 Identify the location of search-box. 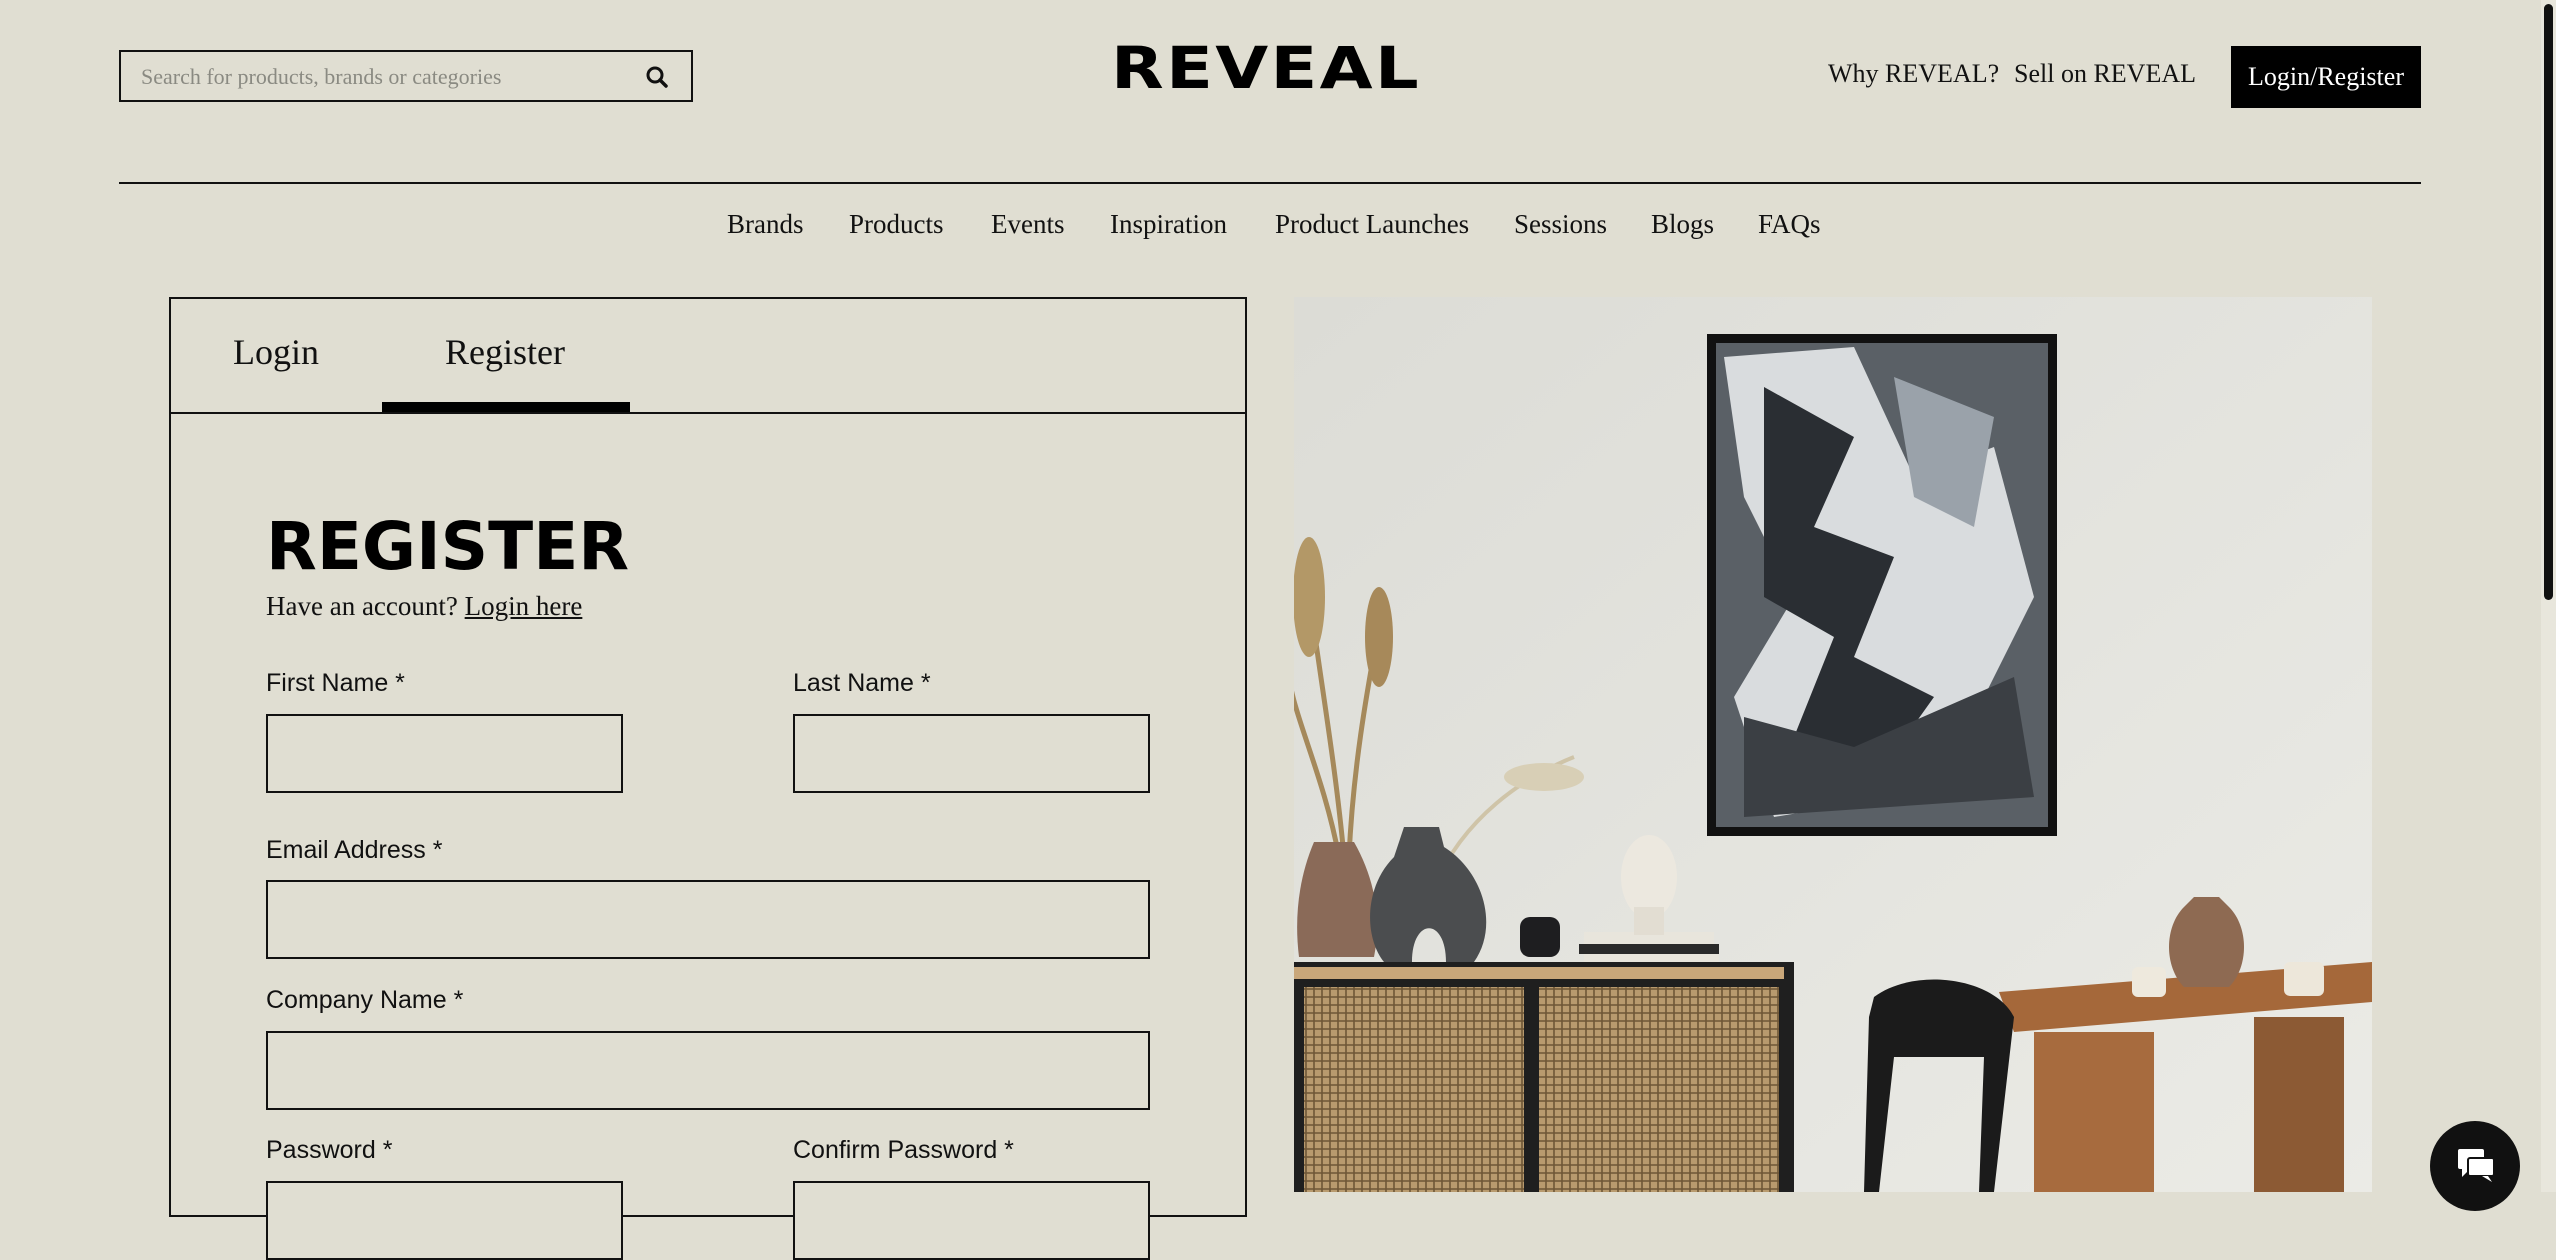
(406, 76).